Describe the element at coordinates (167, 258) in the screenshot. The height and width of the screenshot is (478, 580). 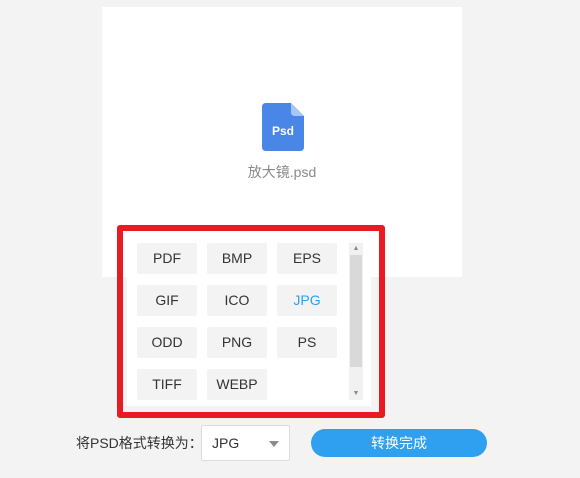
I see `format-option-pdf: PDF` at that location.